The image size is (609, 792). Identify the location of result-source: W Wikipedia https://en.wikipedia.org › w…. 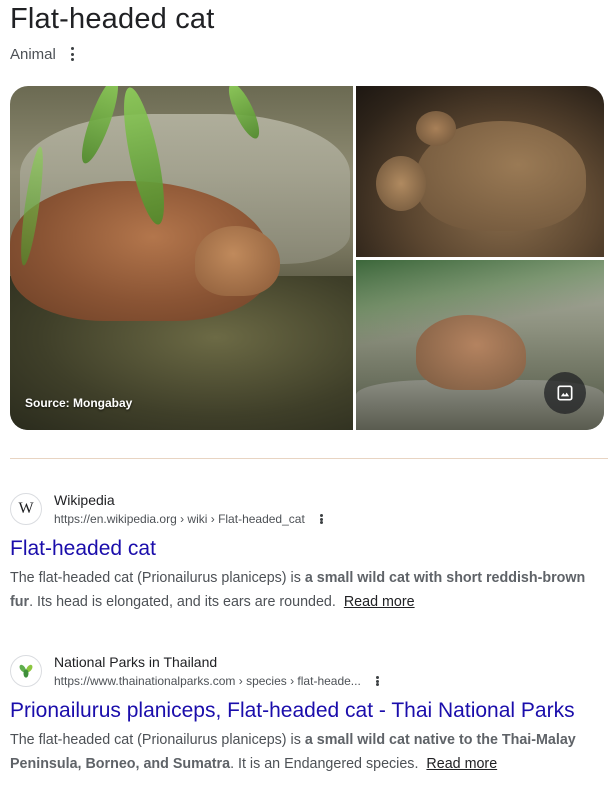
(307, 509).